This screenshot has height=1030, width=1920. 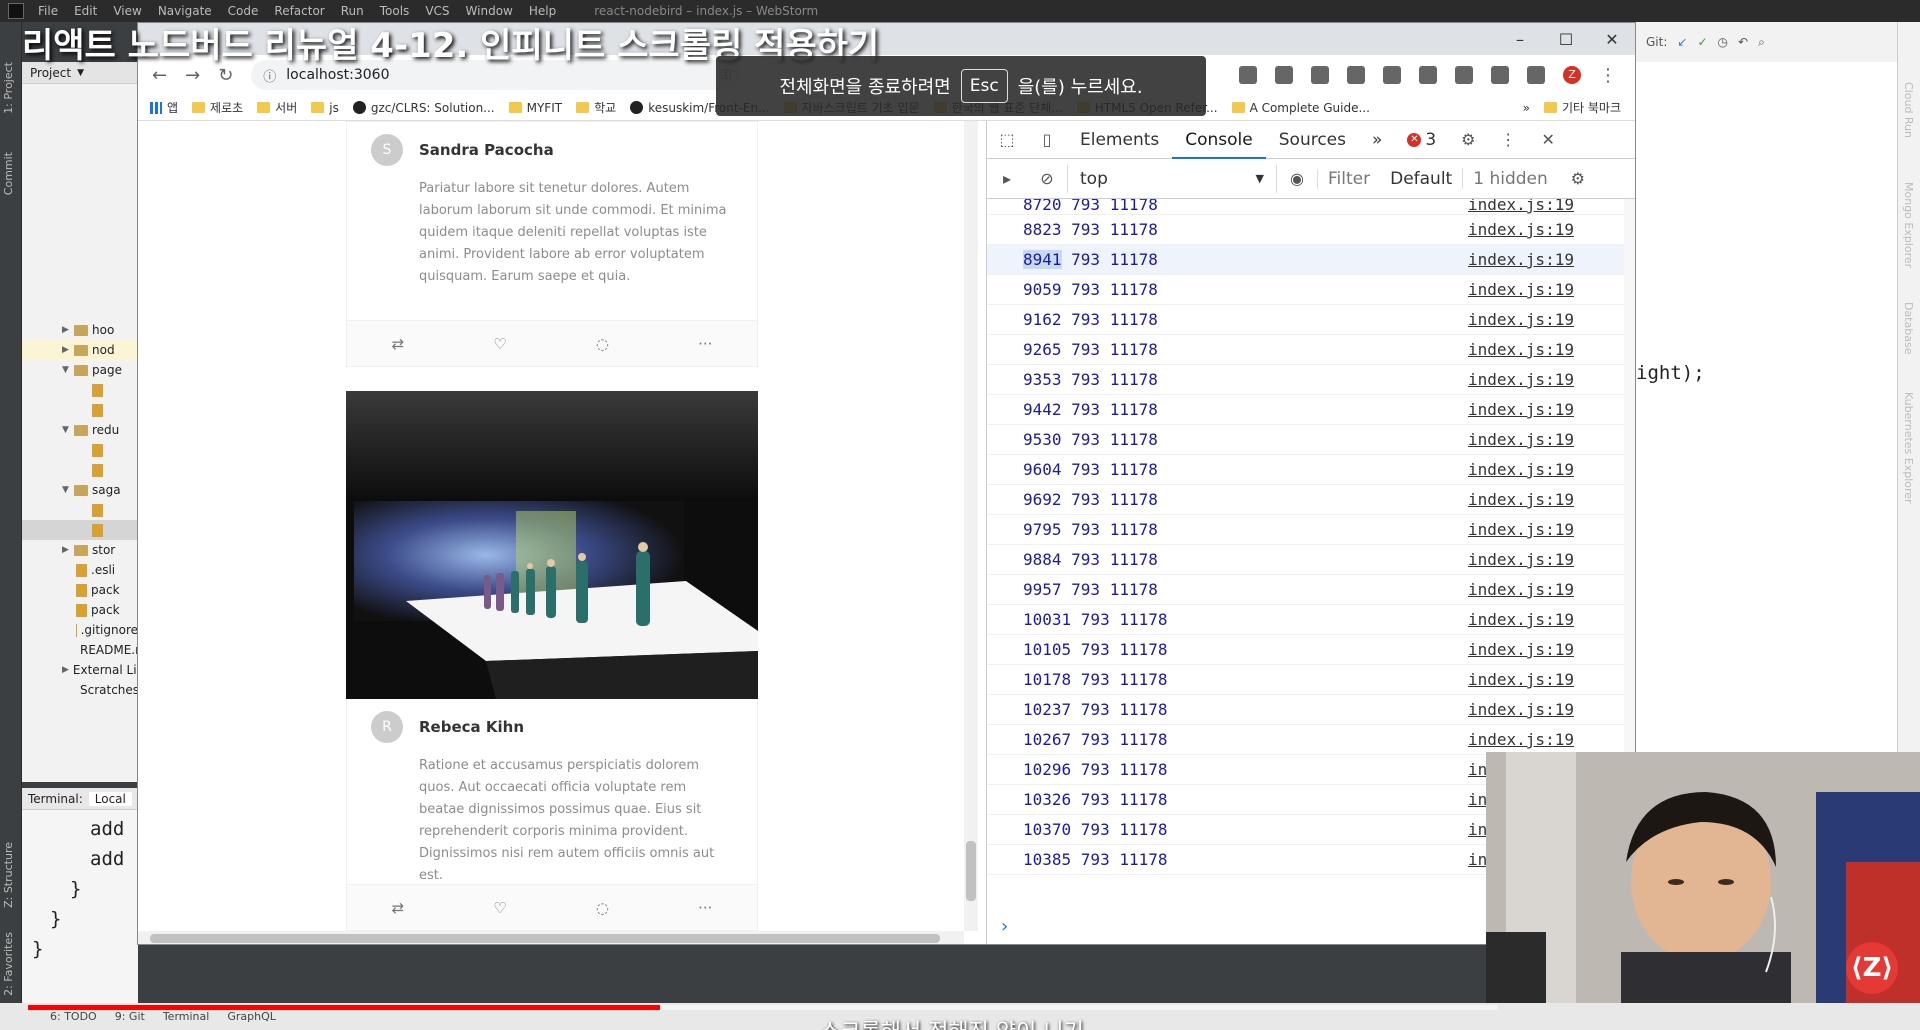 I want to click on code-editor, so click(x=1766, y=407).